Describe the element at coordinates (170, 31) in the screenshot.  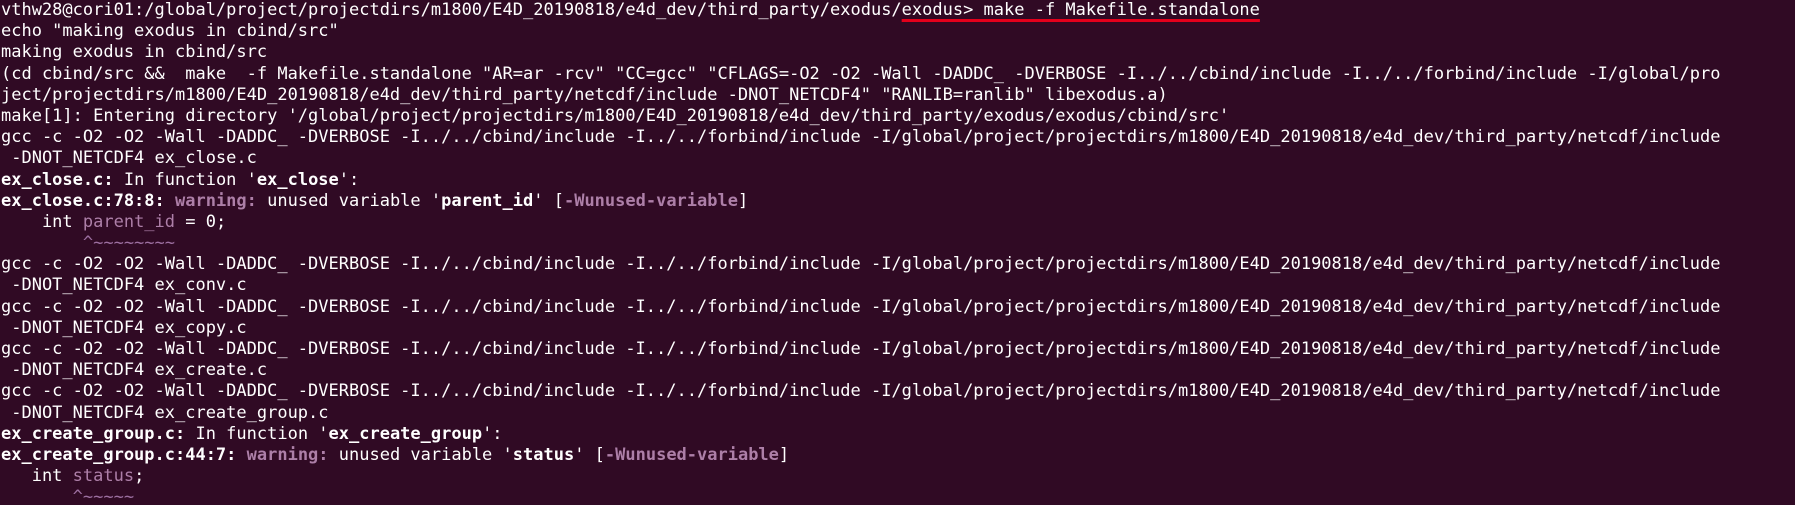
I see `output-line: echo "making exodus in cbind/src"` at that location.